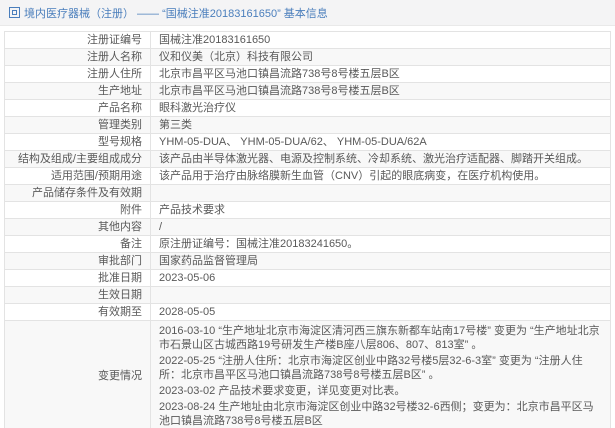 This screenshot has height=428, width=615. I want to click on table-row: 备注 原注册证编号：国械注准20183241650。, so click(307, 244).